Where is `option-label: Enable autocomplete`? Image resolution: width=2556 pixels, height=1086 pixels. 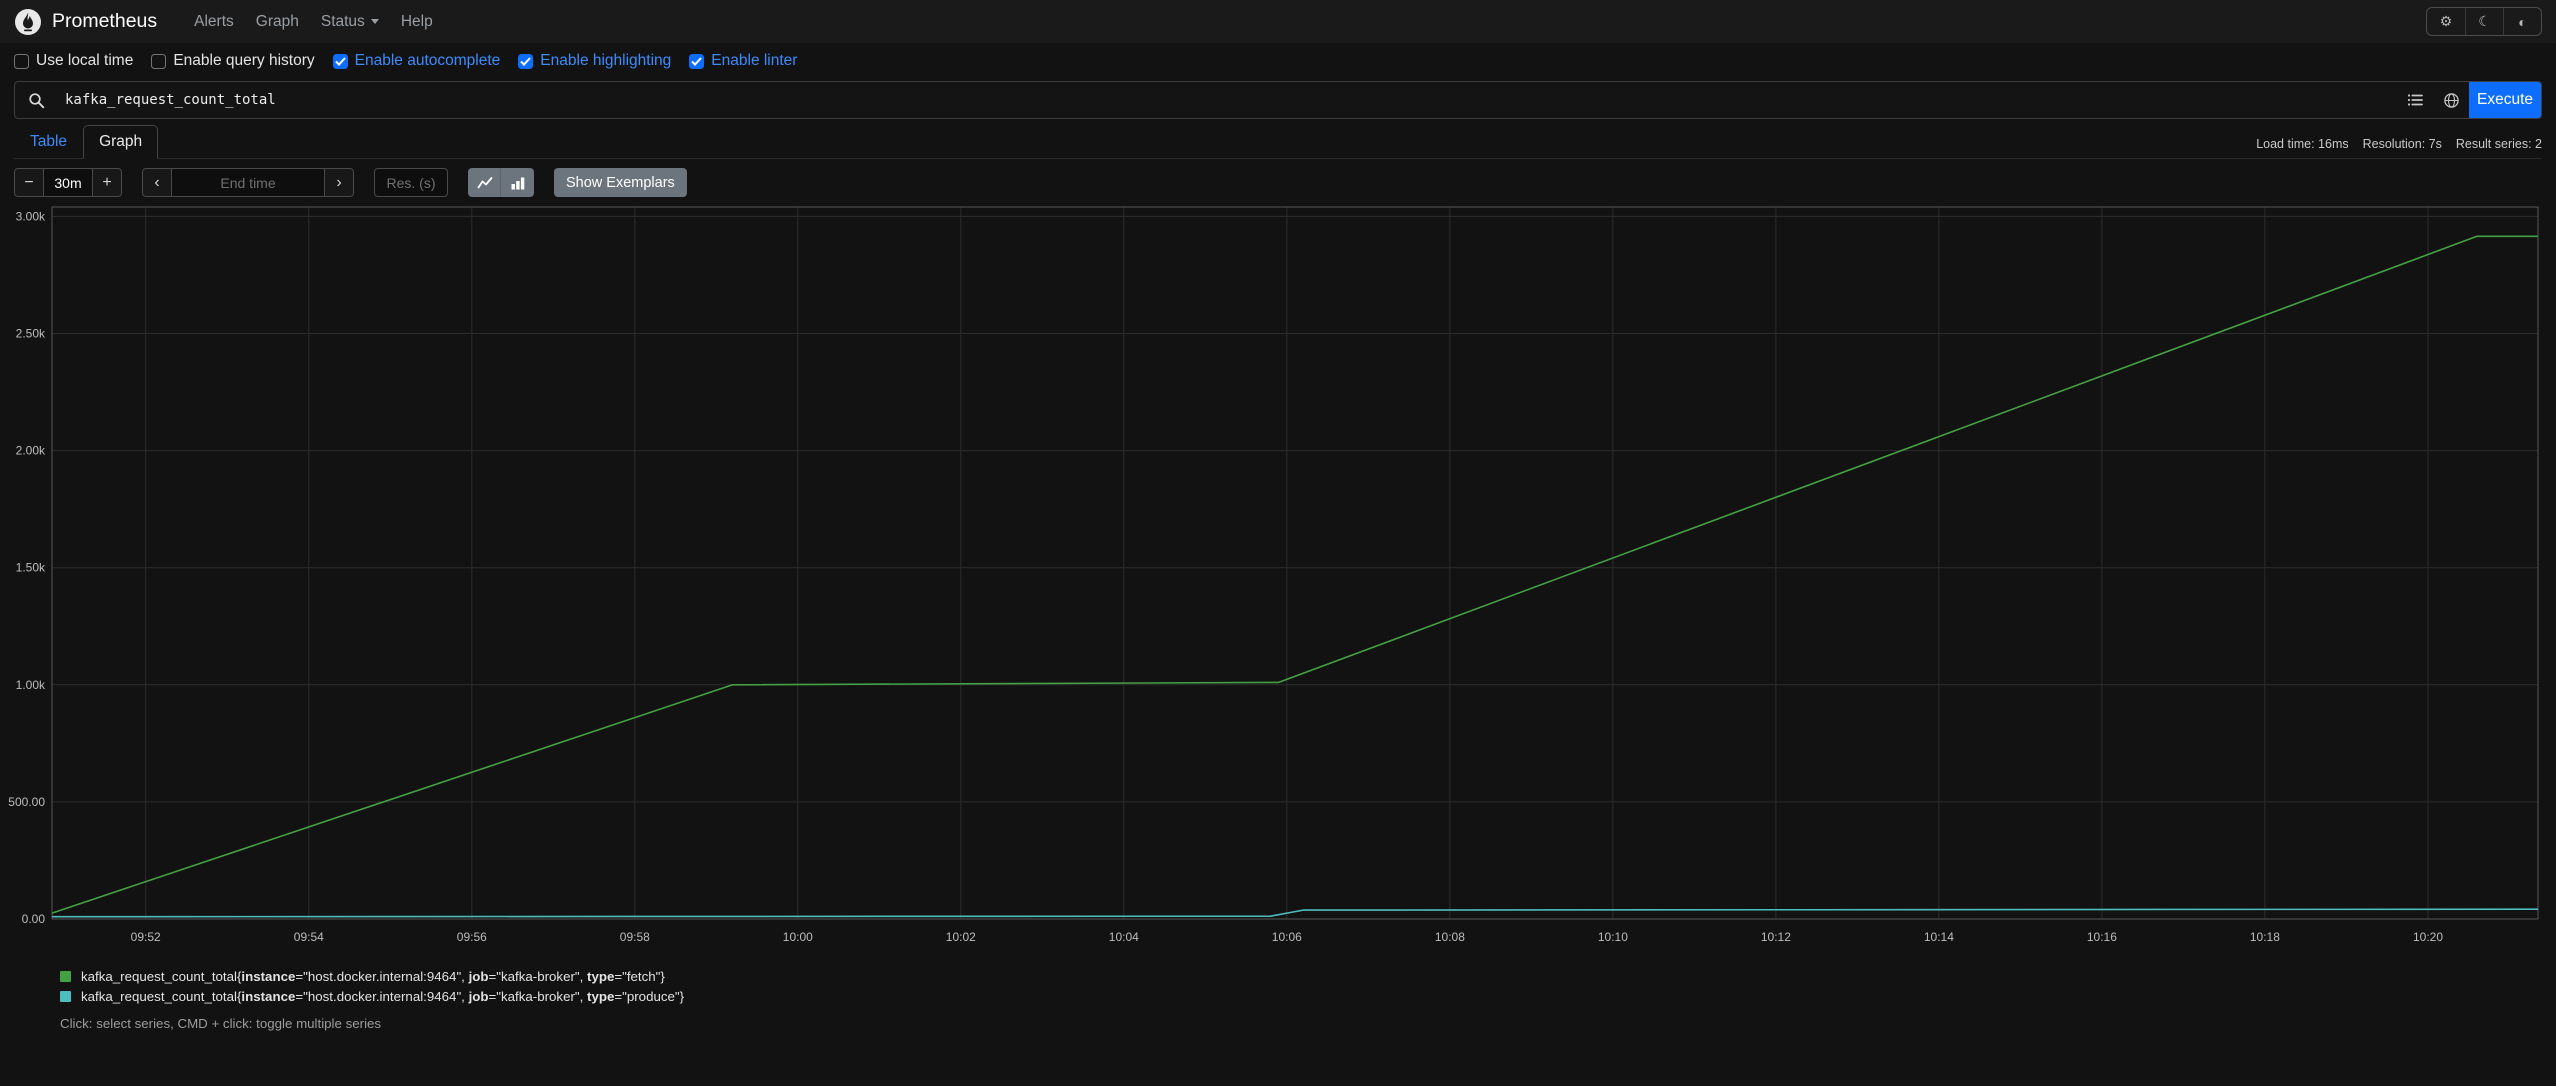 option-label: Enable autocomplete is located at coordinates (427, 60).